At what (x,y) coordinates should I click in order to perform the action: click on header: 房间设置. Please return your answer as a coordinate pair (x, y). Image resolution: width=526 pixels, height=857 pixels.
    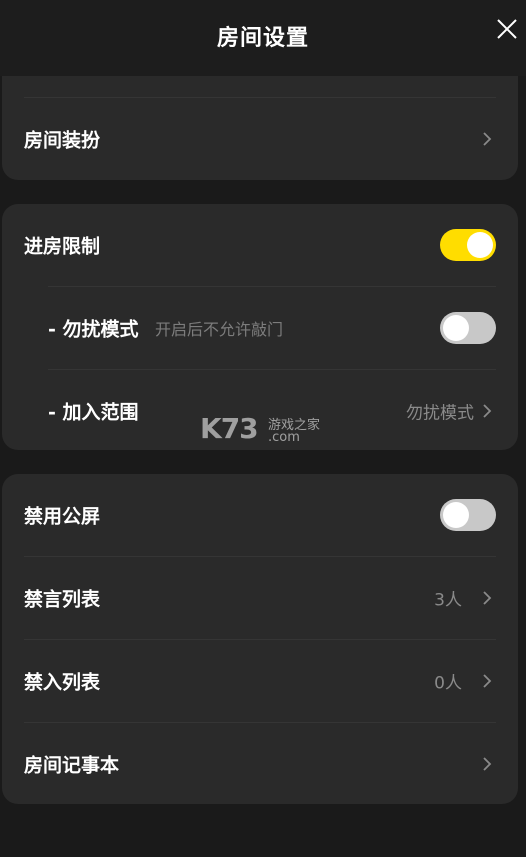
    Looking at the image, I should click on (263, 38).